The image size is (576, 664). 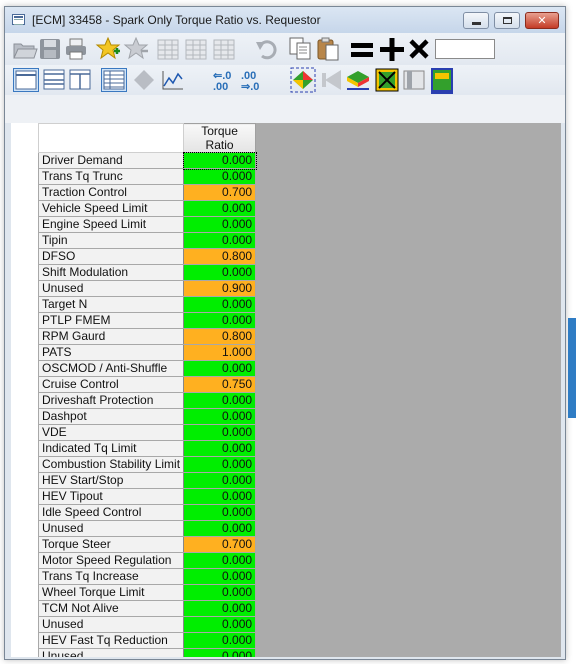 I want to click on paste-icon, so click(x=328, y=49).